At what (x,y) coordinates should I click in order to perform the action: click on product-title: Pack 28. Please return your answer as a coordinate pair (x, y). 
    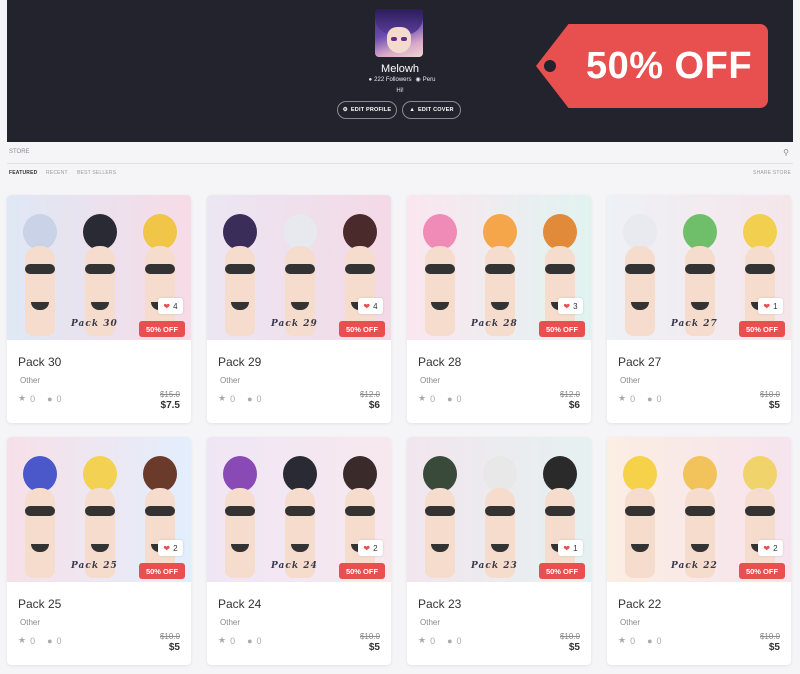
    Looking at the image, I should click on (439, 362).